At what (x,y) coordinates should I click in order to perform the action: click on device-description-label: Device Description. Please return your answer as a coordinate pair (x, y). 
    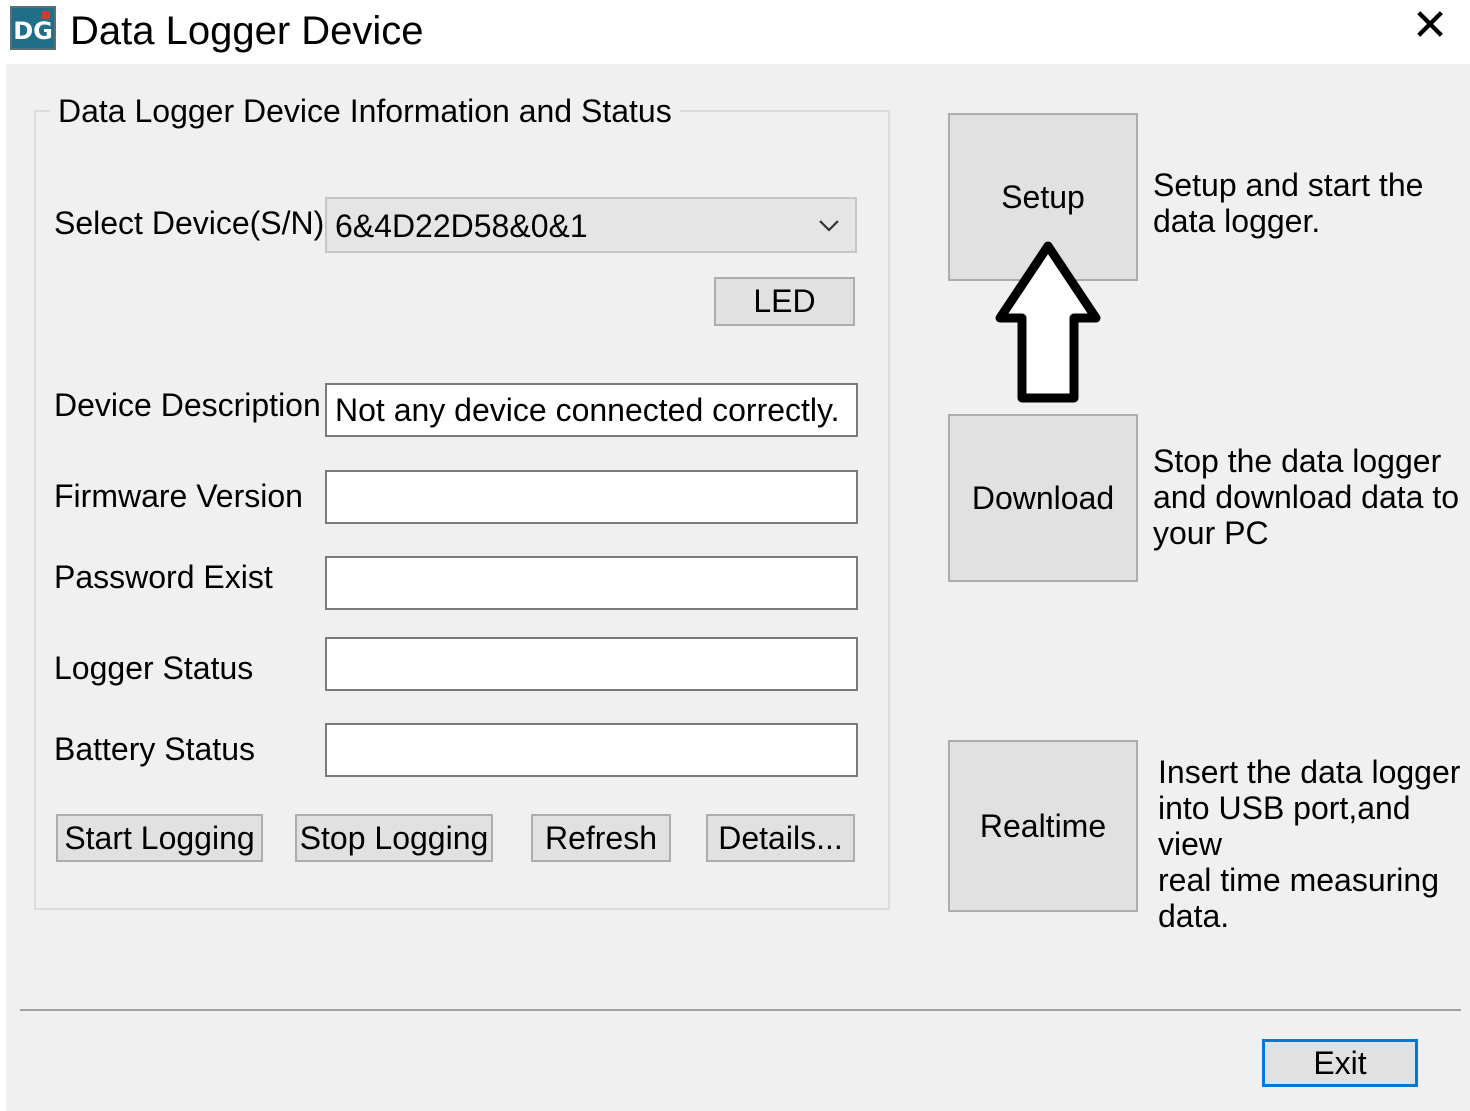
    Looking at the image, I should click on (187, 405).